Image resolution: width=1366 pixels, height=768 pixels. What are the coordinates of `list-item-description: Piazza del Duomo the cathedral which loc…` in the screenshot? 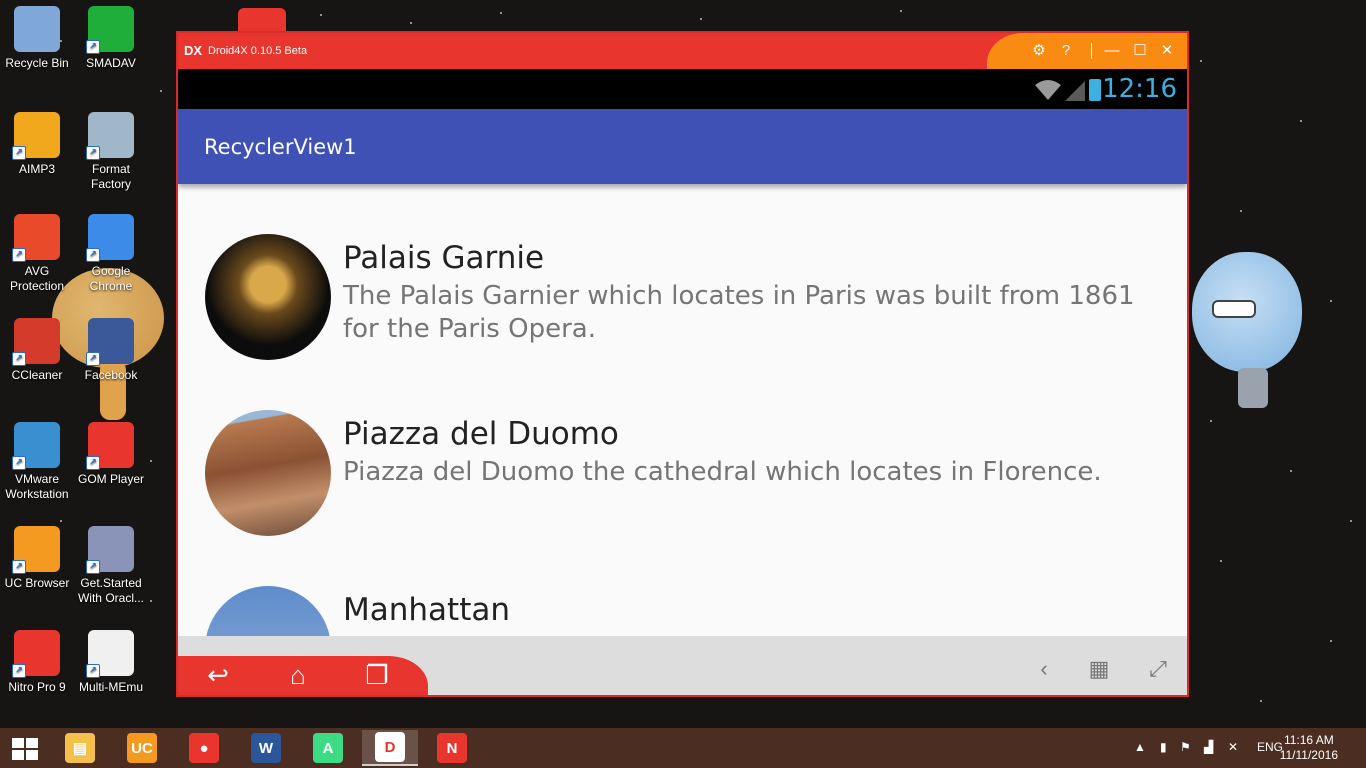 It's located at (722, 472).